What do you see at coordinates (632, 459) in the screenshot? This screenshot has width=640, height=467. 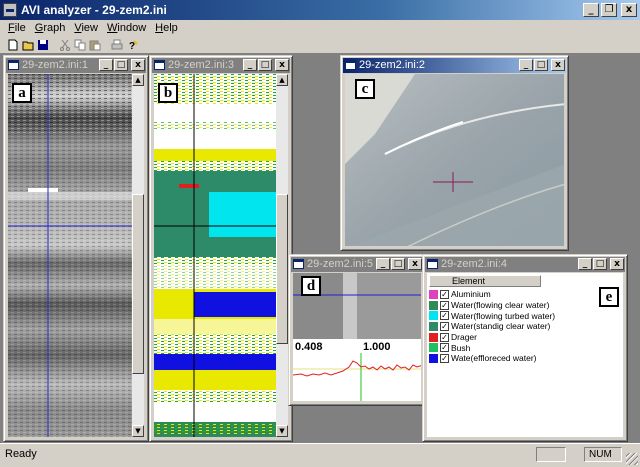 I see `resize-grip-icon` at bounding box center [632, 459].